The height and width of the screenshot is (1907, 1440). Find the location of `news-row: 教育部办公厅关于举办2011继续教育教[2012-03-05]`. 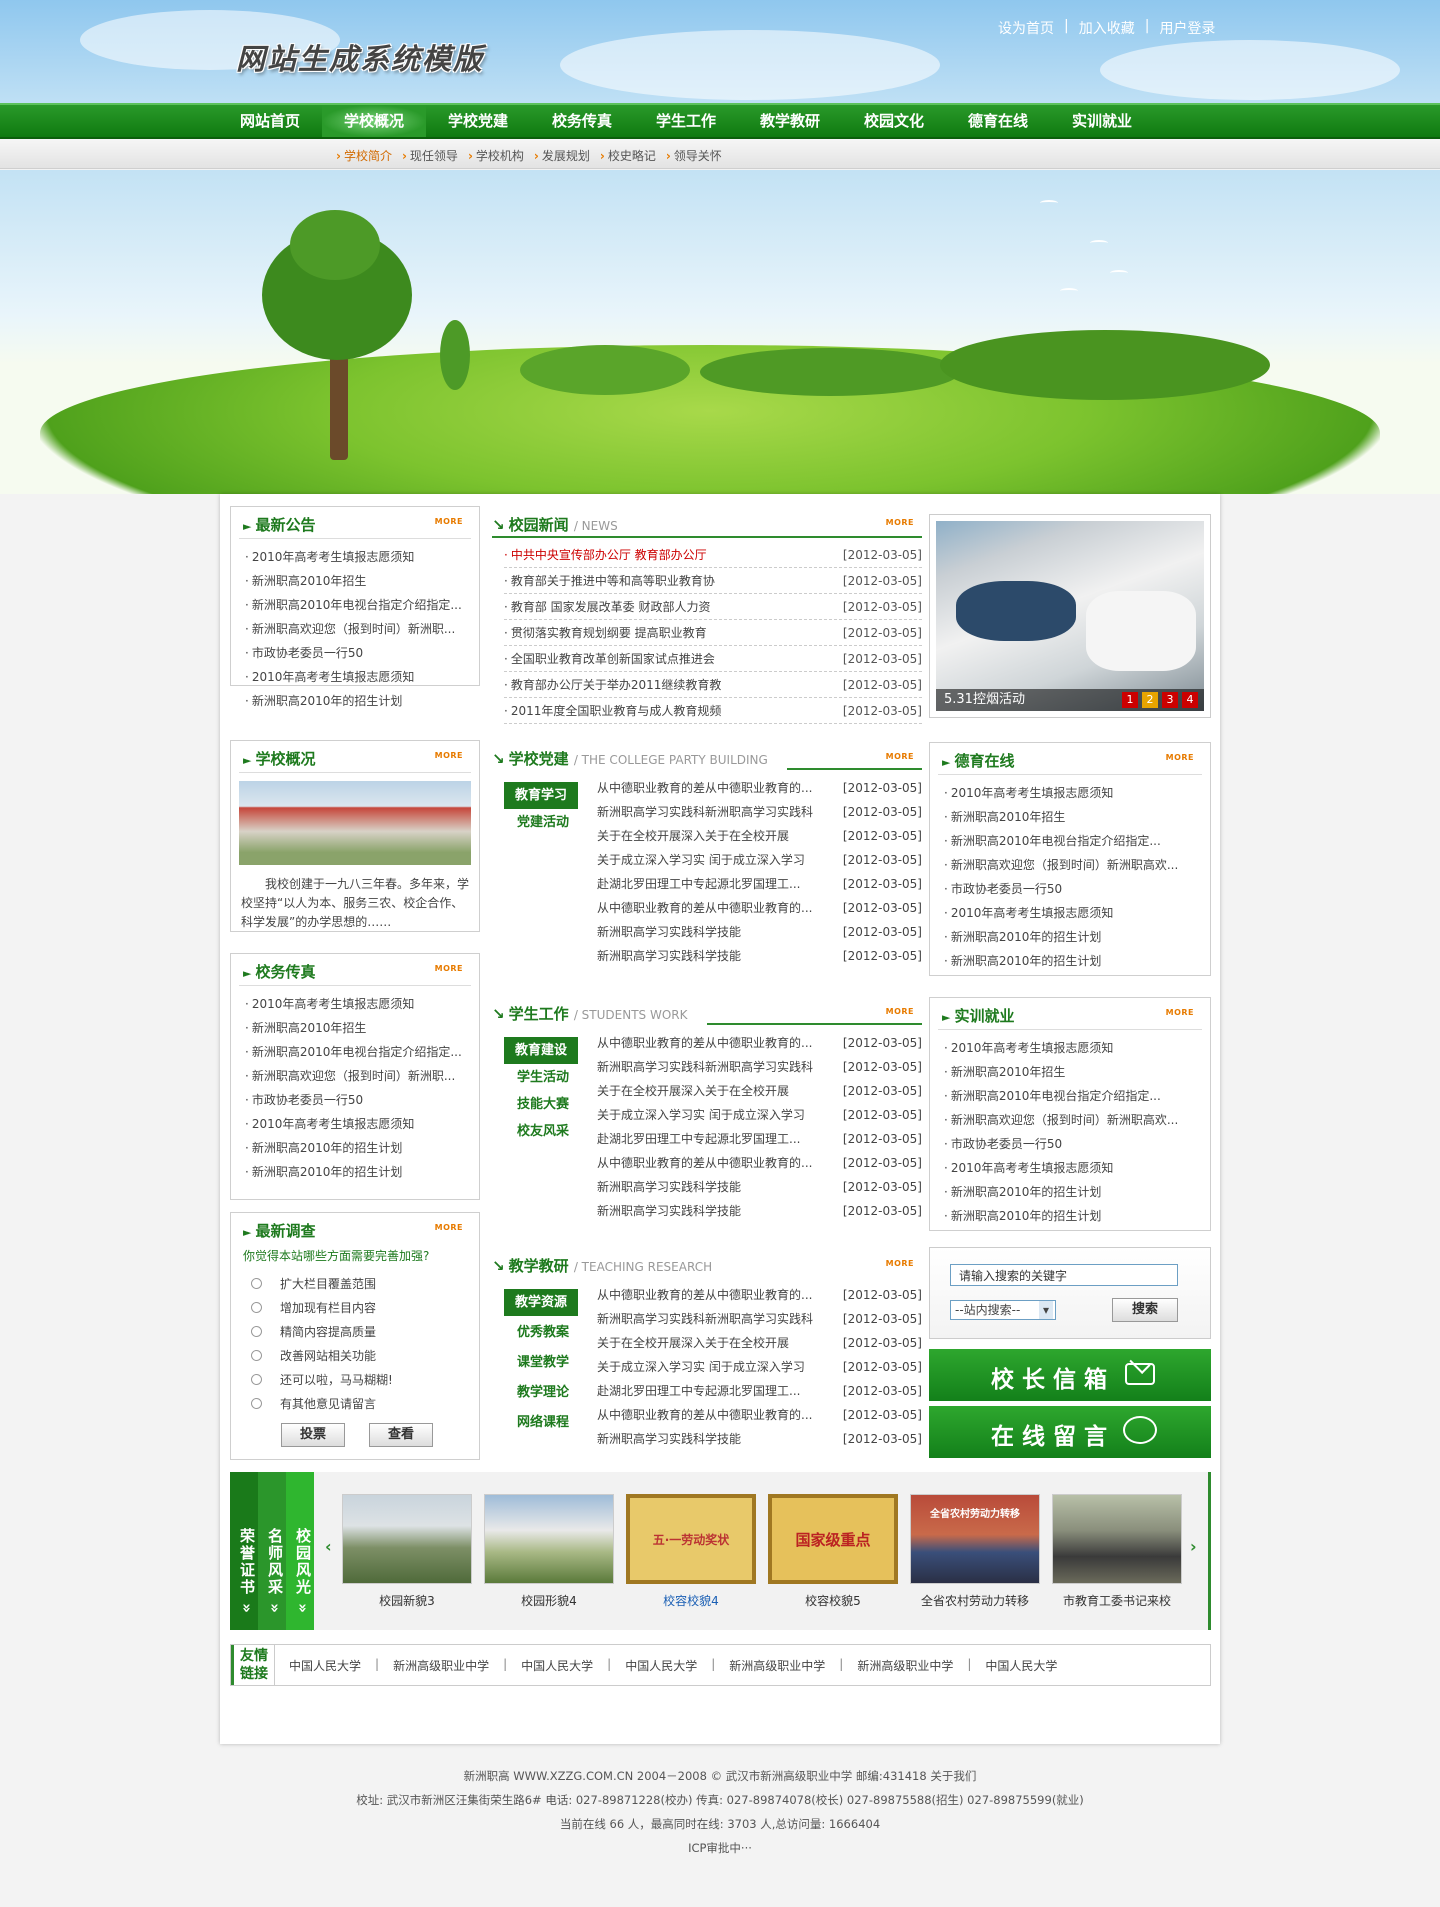

news-row: 教育部办公厅关于举办2011继续教育教[2012-03-05] is located at coordinates (713, 685).